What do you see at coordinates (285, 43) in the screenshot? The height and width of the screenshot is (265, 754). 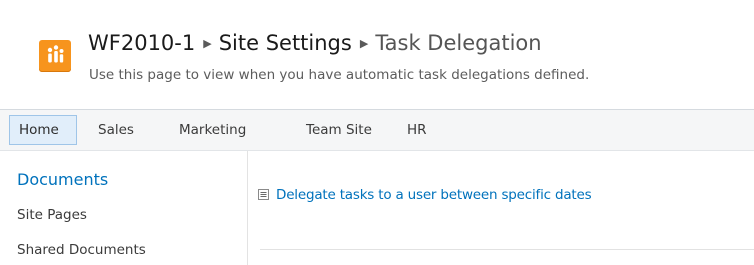 I see `breadcrumb-site-settings-link: Site Settings` at bounding box center [285, 43].